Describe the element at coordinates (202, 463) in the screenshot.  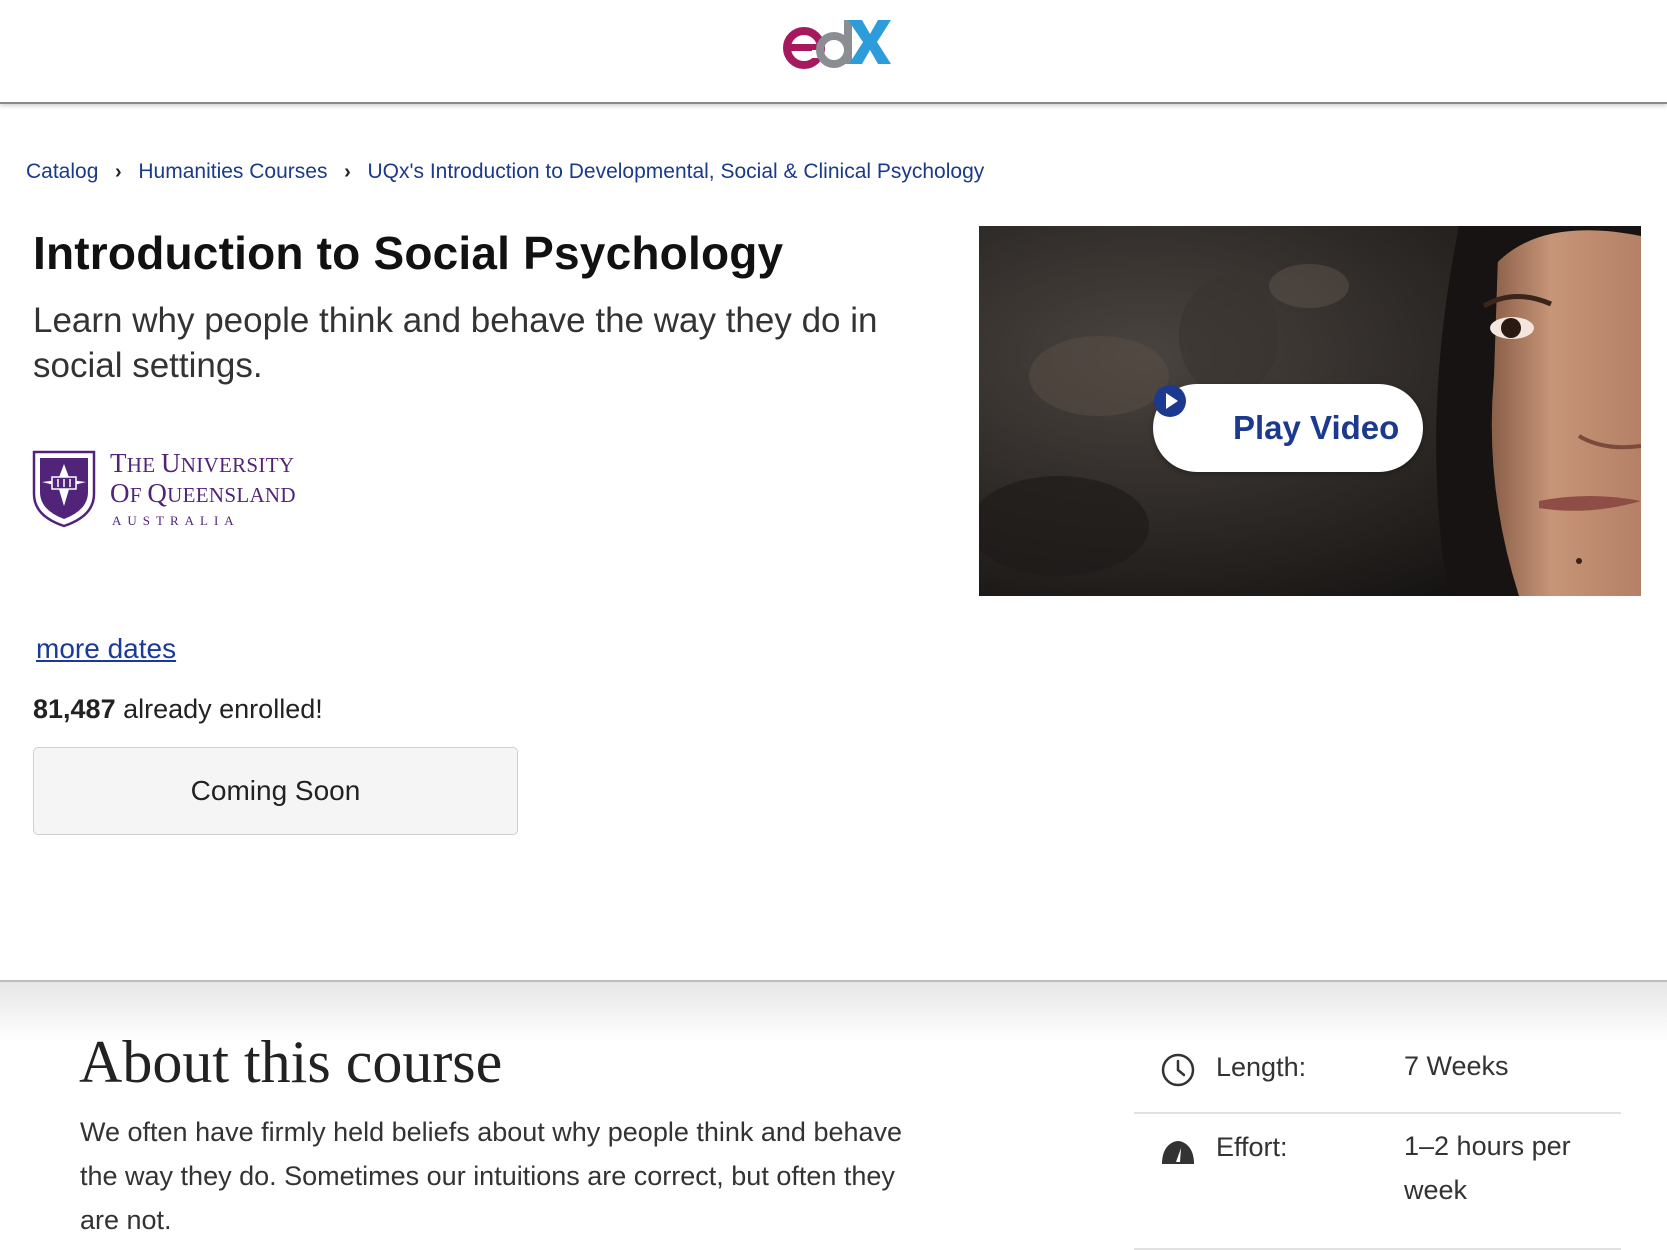
I see `institution-name-line1: THE UNIVERSITY` at that location.